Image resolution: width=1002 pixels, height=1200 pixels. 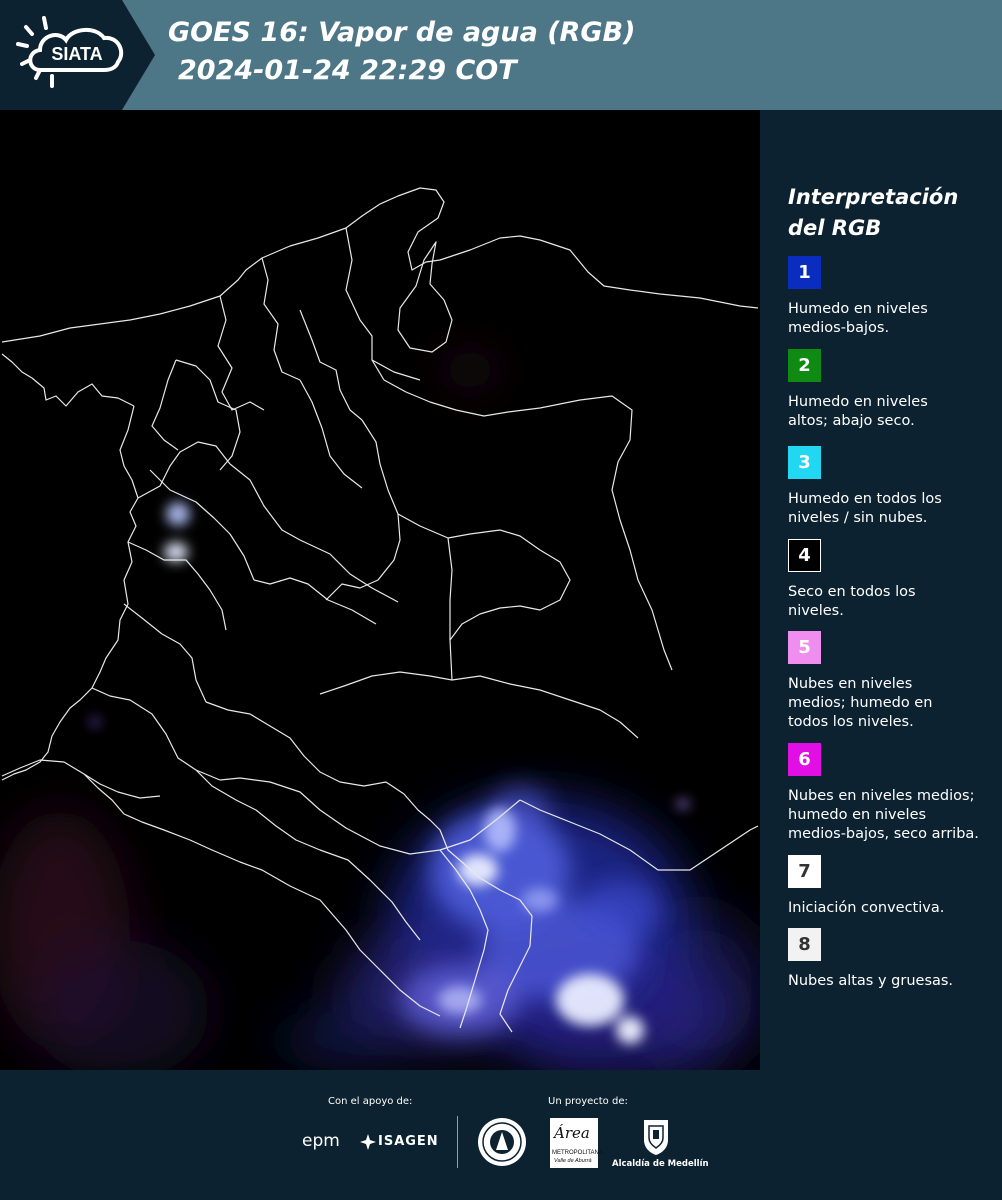 What do you see at coordinates (660, 1164) in the screenshot?
I see `alcaldia-logo: Alcaldía de Medellín` at bounding box center [660, 1164].